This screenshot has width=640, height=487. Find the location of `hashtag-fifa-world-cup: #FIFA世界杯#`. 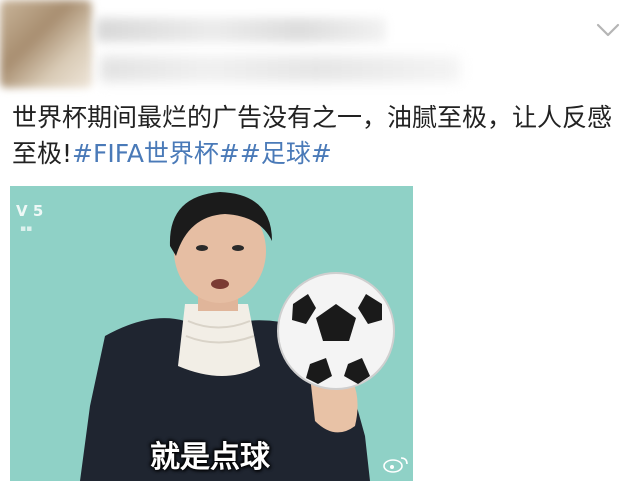

hashtag-fifa-world-cup: #FIFA世界杯# is located at coordinates (156, 153).